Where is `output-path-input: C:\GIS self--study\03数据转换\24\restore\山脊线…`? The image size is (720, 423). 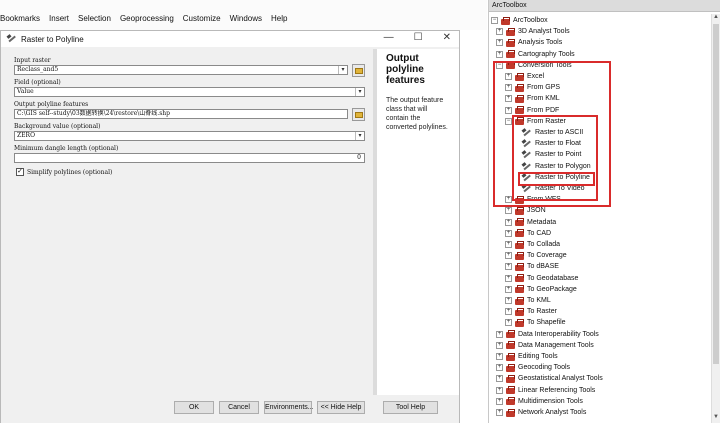
output-path-input: C:\GIS self--study\03数据转换\24\restore\山脊线… is located at coordinates (181, 114).